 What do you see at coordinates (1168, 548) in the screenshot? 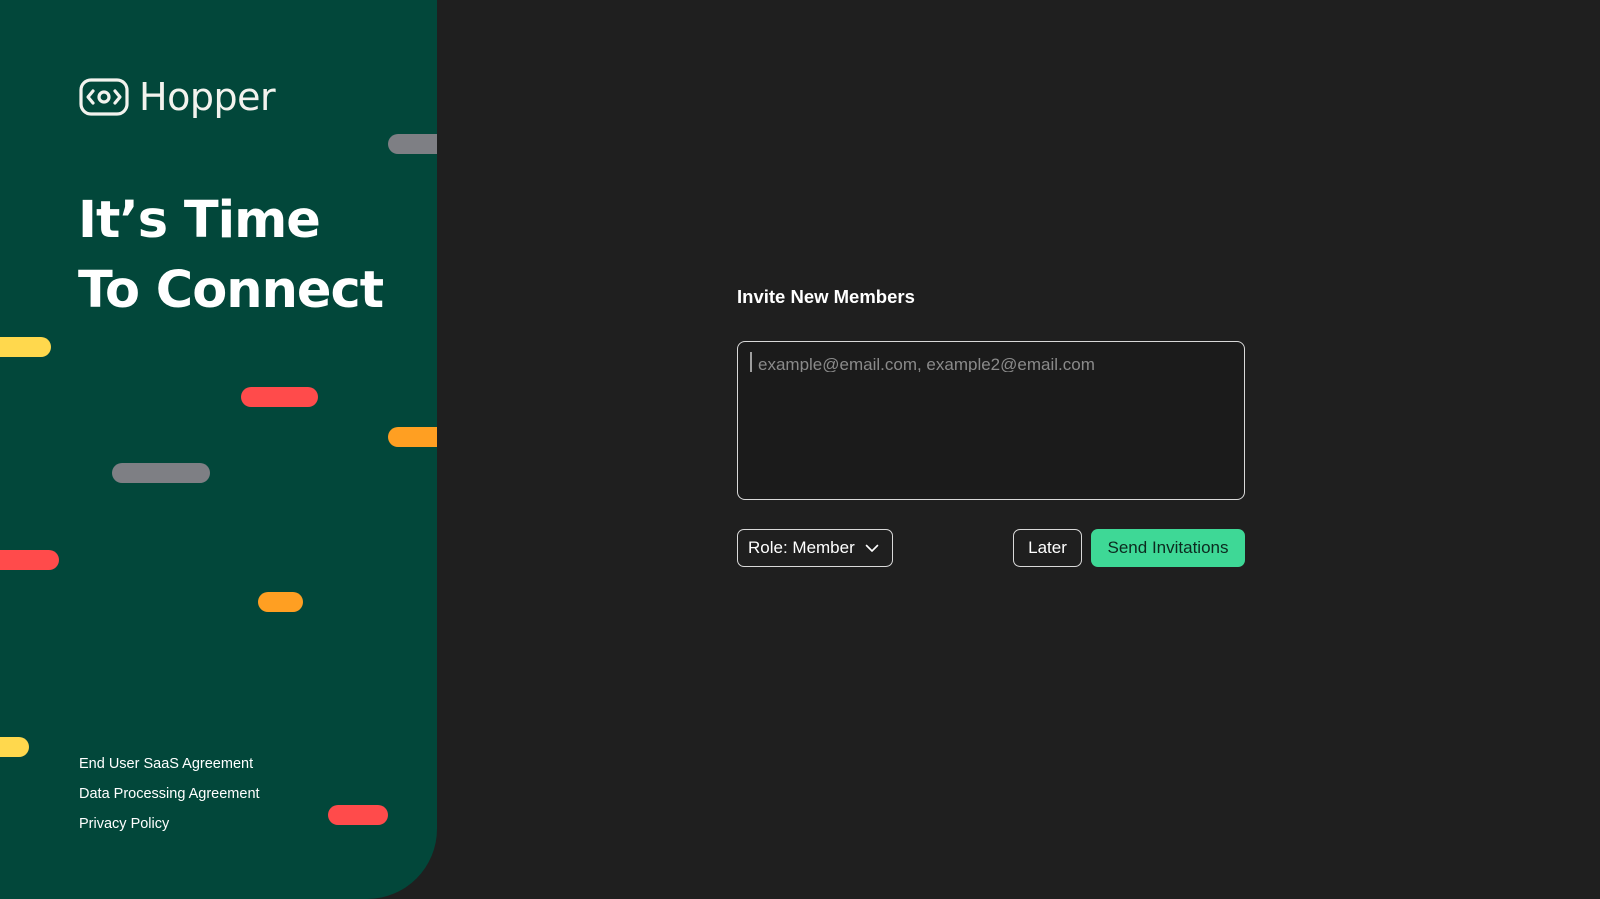
I see `send-invitations-button: Send Invitations` at bounding box center [1168, 548].